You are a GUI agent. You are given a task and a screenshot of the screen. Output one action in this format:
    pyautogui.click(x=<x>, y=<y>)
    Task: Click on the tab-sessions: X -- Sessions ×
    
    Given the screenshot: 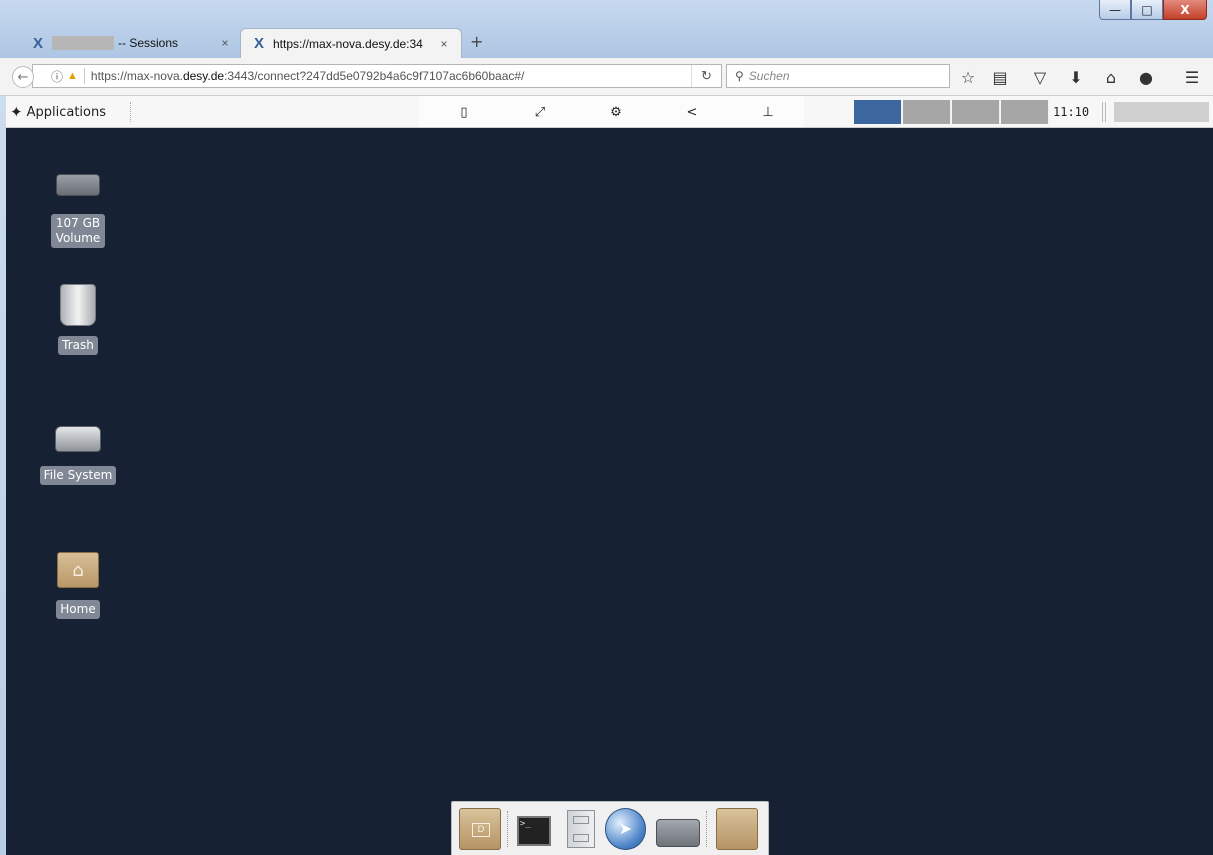 What is the action you would take?
    pyautogui.click(x=131, y=43)
    